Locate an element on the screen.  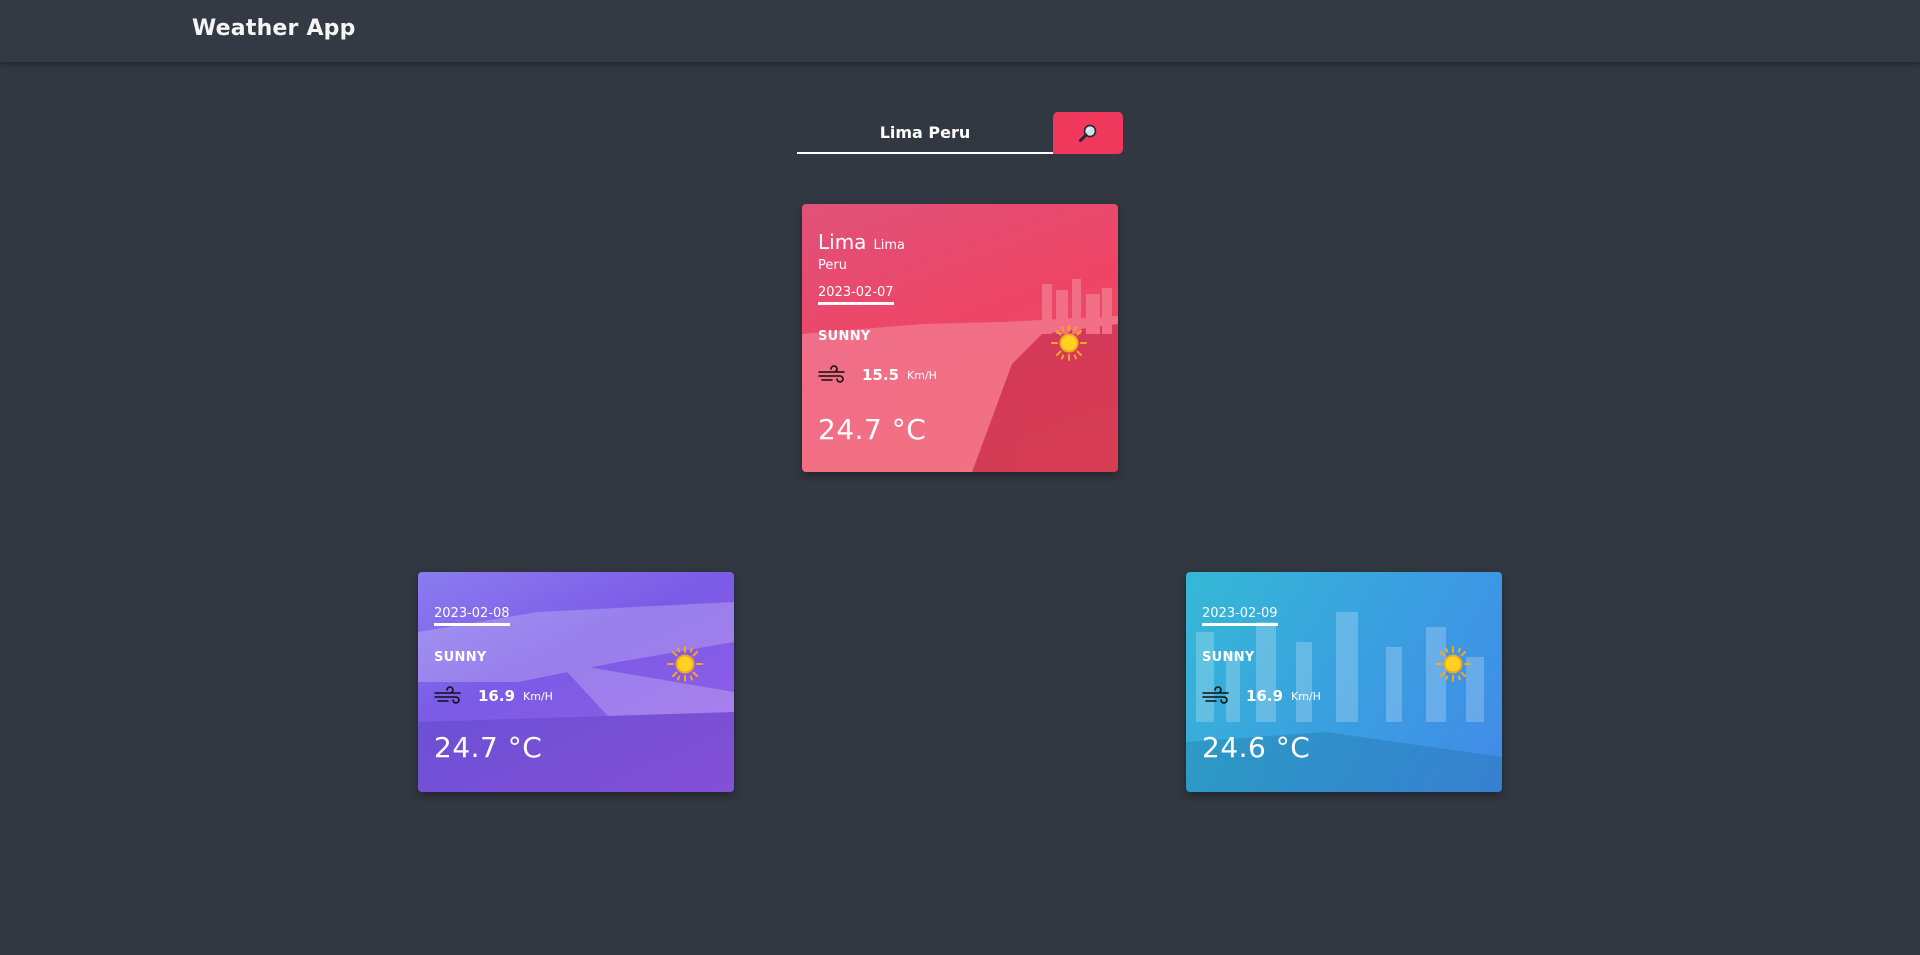
search-bar is located at coordinates (960, 133).